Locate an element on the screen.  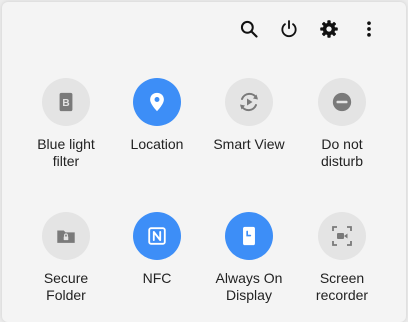
tile-location: Location is located at coordinates (157, 115).